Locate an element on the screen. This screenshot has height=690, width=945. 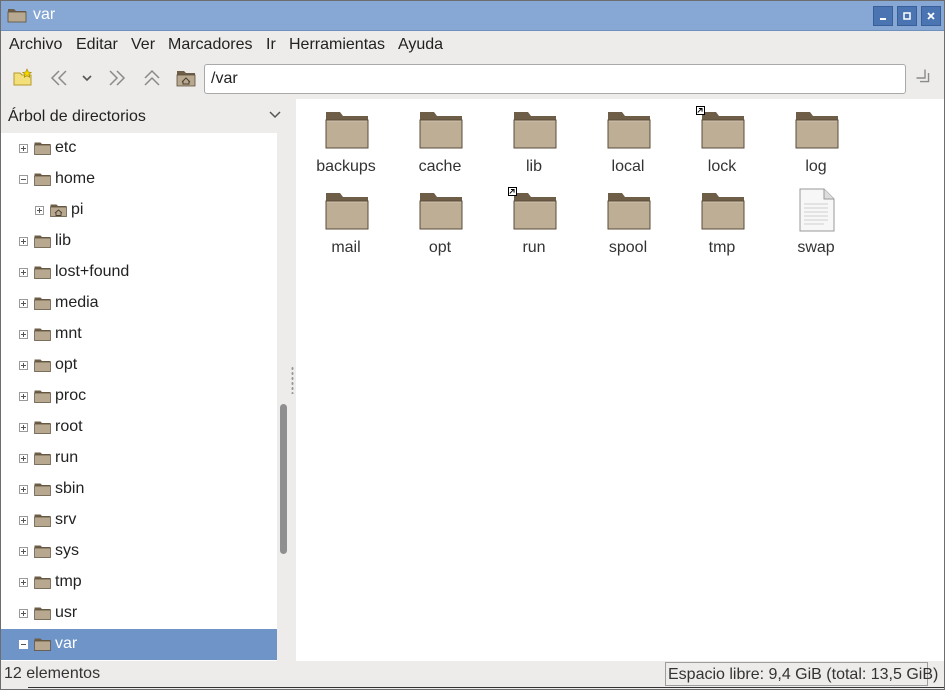
tree-item-label: proc is located at coordinates (71, 395).